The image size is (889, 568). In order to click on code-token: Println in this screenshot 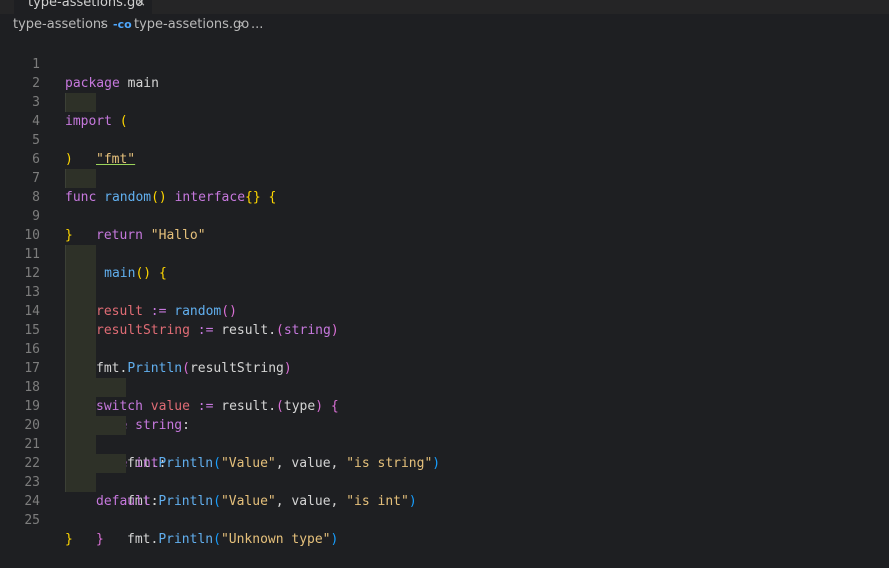, I will do `click(186, 539)`.